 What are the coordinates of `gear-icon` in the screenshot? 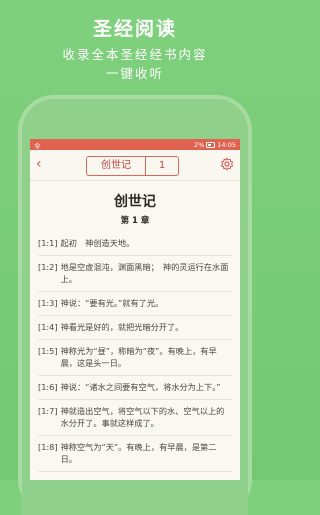 It's located at (227, 164).